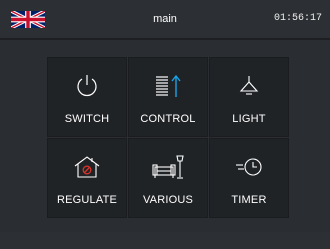 The image size is (330, 249). I want to click on regulate-label: REGULATE, so click(87, 200).